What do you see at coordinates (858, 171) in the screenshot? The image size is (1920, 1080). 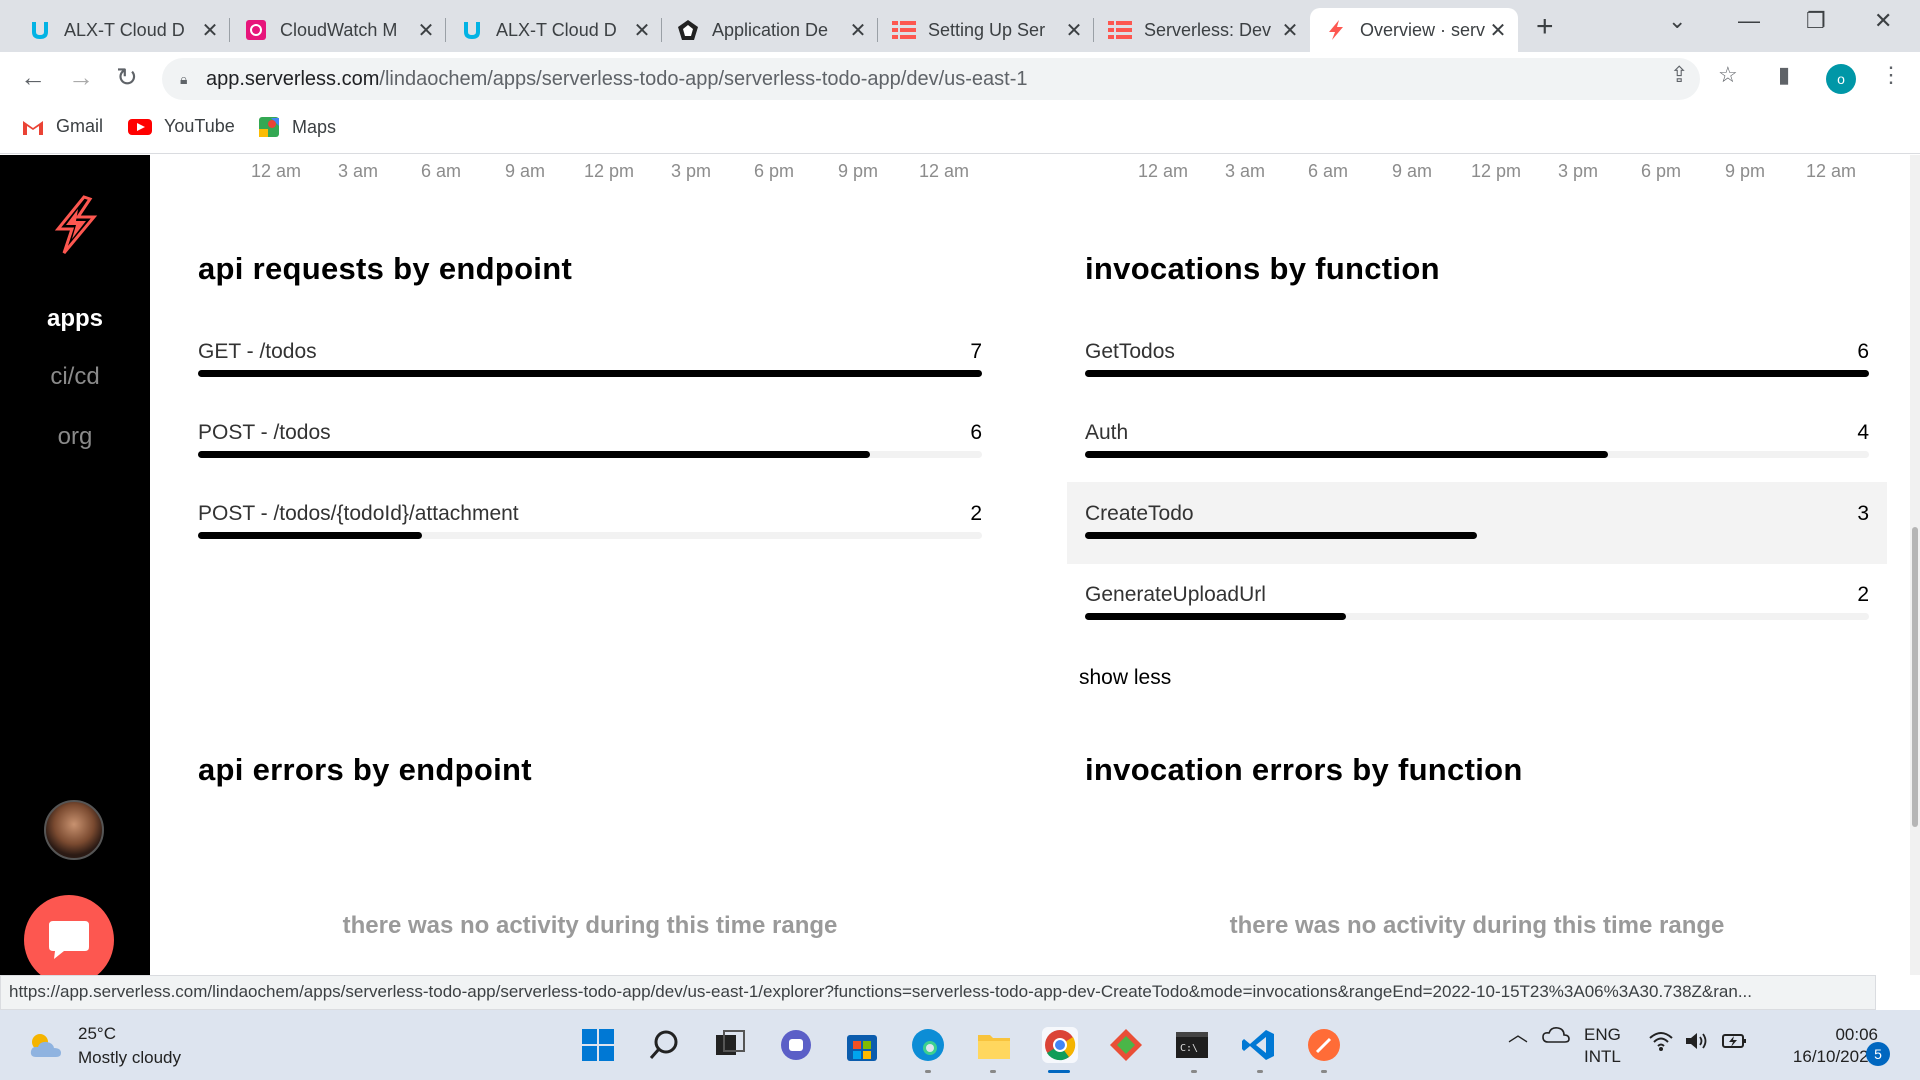 I see `time-tick: 9 pm` at bounding box center [858, 171].